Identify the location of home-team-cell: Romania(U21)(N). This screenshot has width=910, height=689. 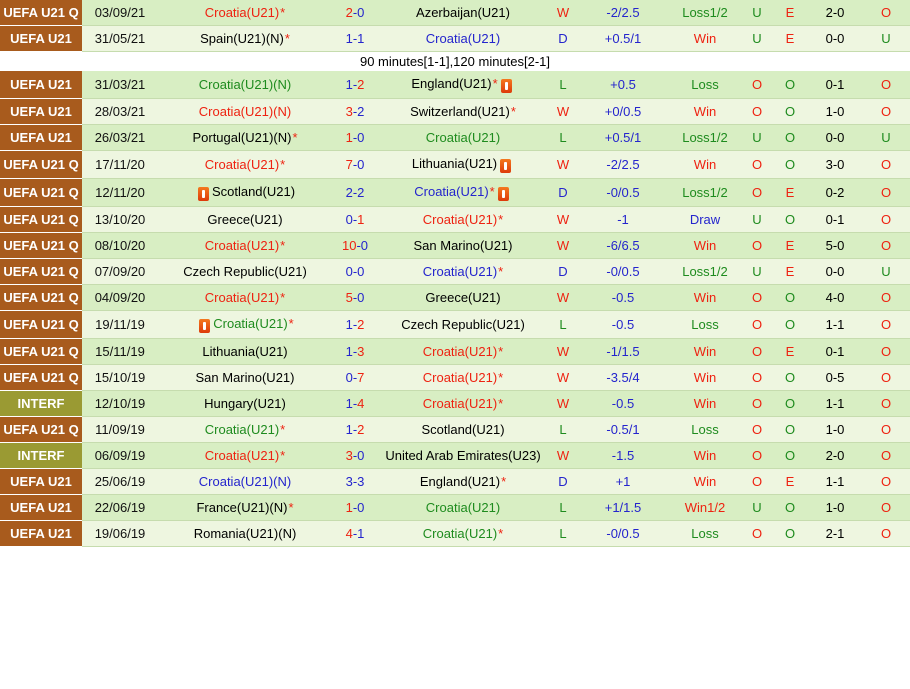
(245, 533).